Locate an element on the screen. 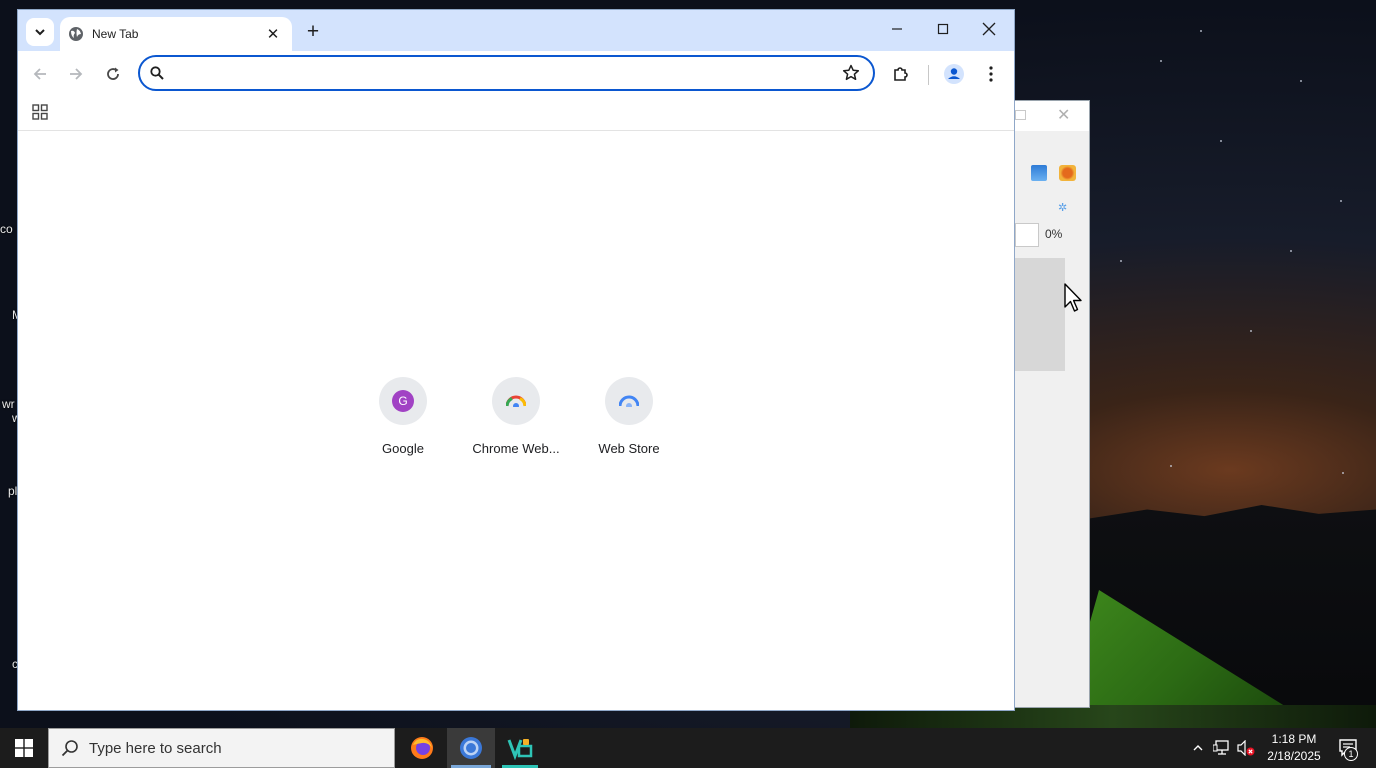 The image size is (1376, 768). shortcut-icon-circle: G is located at coordinates (403, 401).